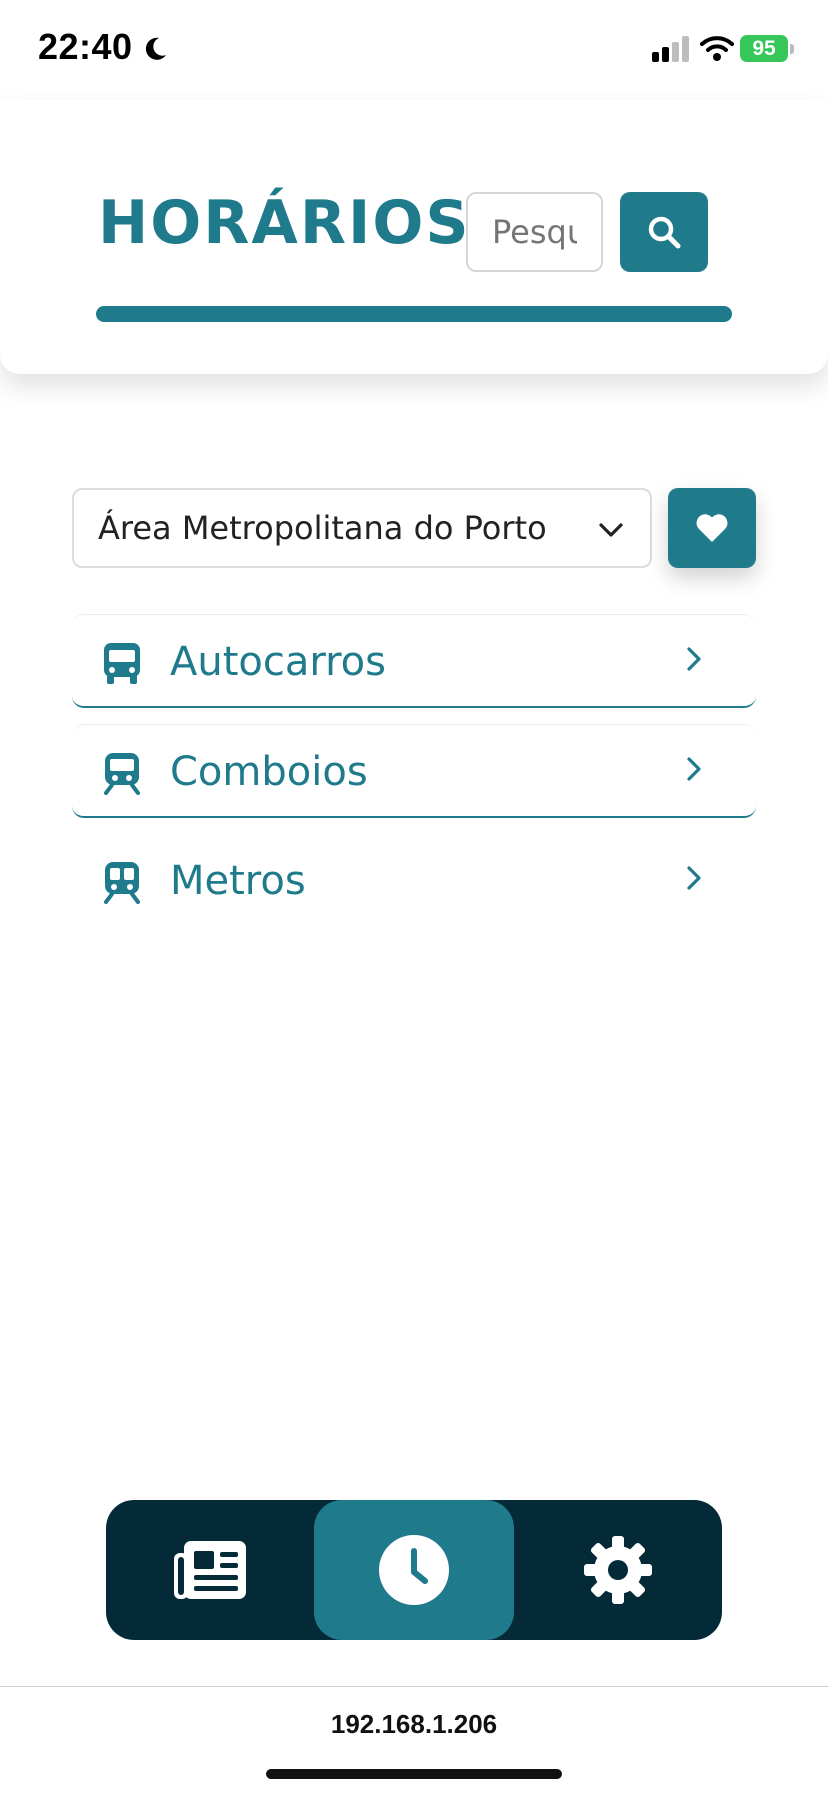  Describe the element at coordinates (414, 1724) in the screenshot. I see `url-text: 192.168.1.206` at that location.